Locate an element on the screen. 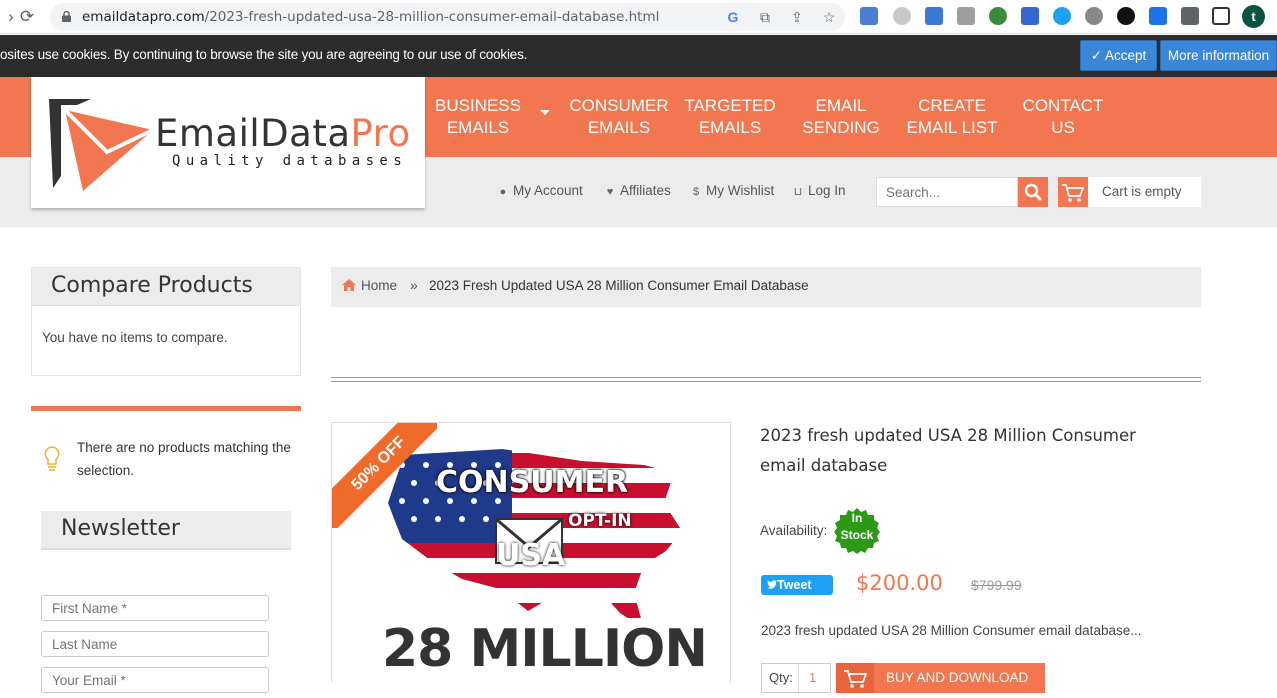 Image resolution: width=1277 pixels, height=698 pixels. google-icon: G is located at coordinates (733, 17).